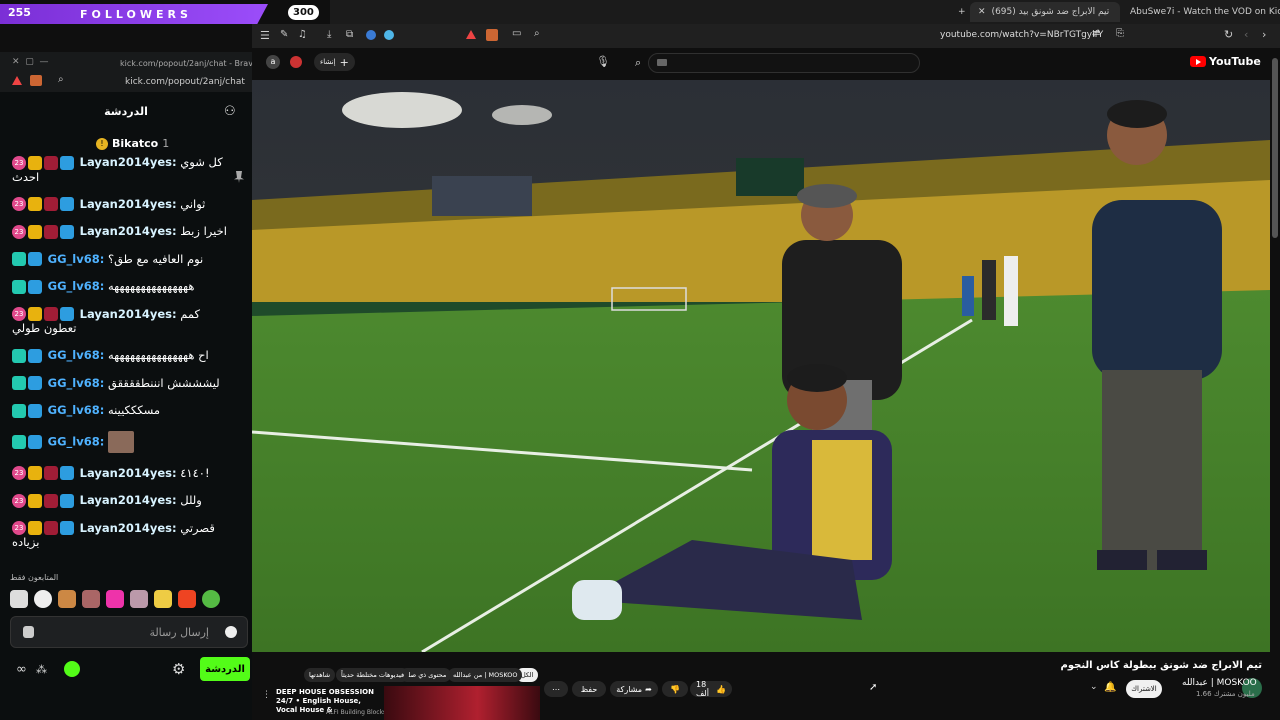 The image size is (1280, 720). Describe the element at coordinates (675, 689) in the screenshot. I see `dislike-button: 👎` at that location.